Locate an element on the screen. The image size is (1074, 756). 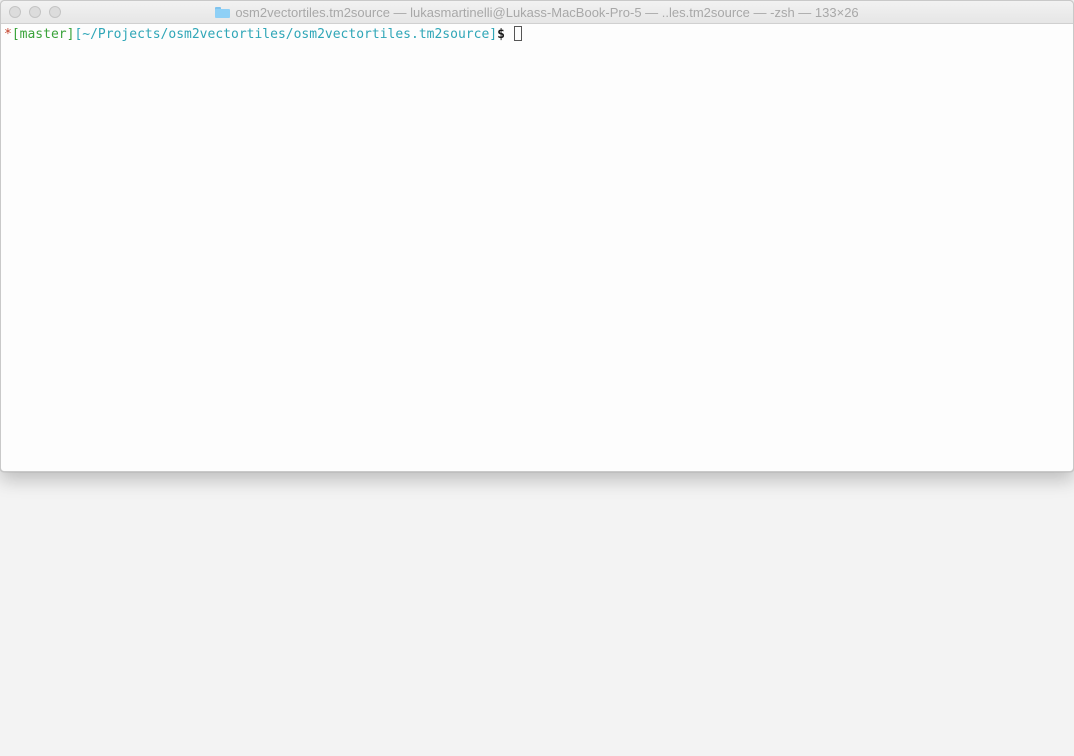
prompt-symbol: $ is located at coordinates (501, 34).